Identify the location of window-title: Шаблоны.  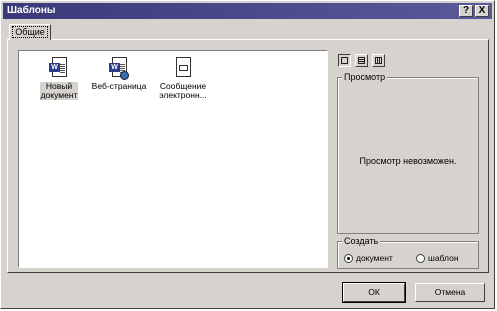
(31, 10).